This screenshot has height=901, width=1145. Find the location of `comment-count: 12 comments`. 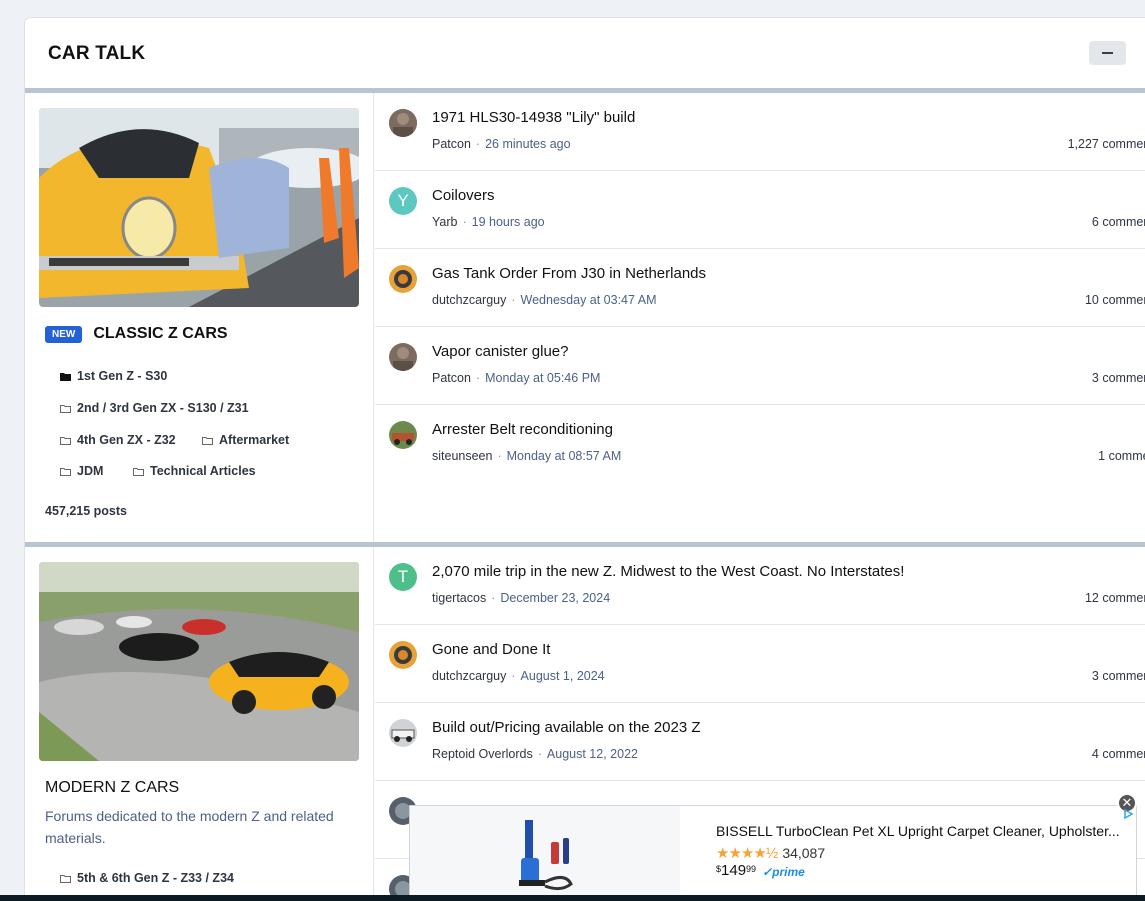

comment-count: 12 comments is located at coordinates (1115, 598).